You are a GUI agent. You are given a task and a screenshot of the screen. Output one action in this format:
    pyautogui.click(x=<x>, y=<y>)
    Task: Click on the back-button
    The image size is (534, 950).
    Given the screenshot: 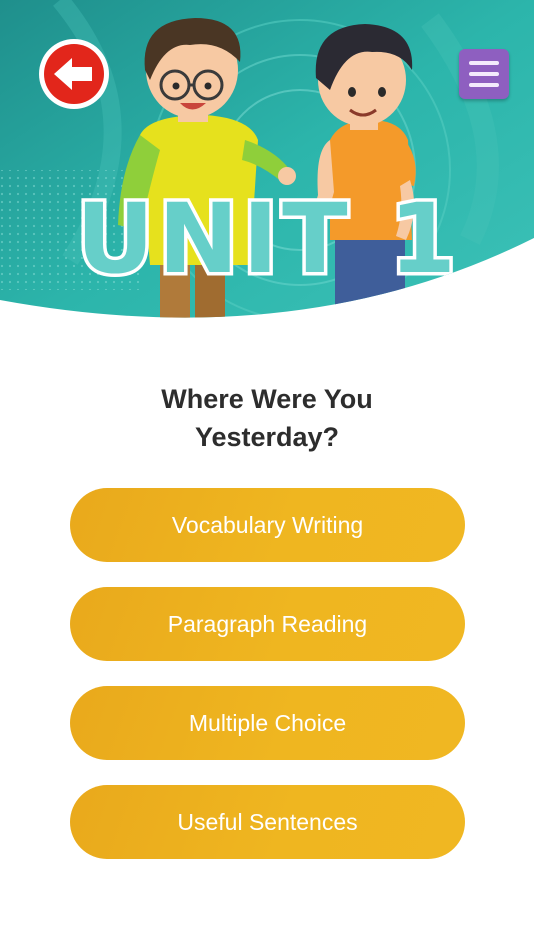 What is the action you would take?
    pyautogui.click(x=74, y=74)
    